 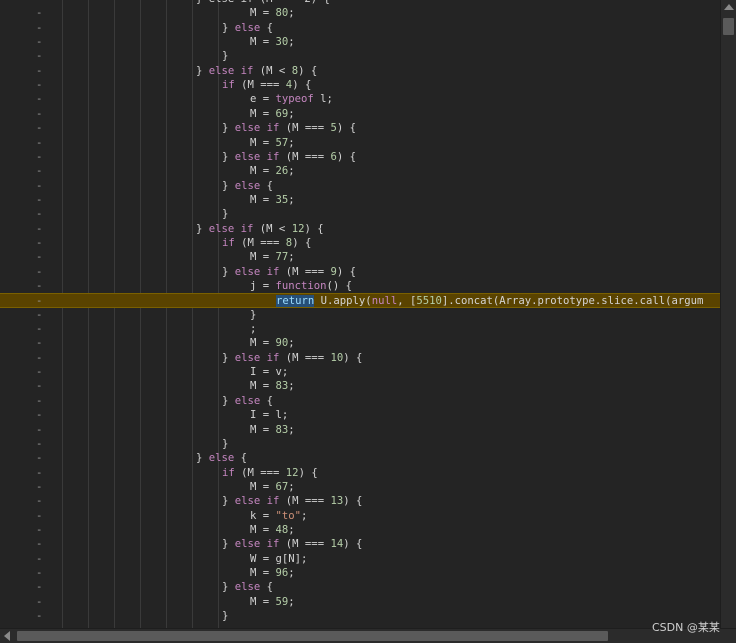 What do you see at coordinates (263, 113) in the screenshot?
I see `code-token: M =` at bounding box center [263, 113].